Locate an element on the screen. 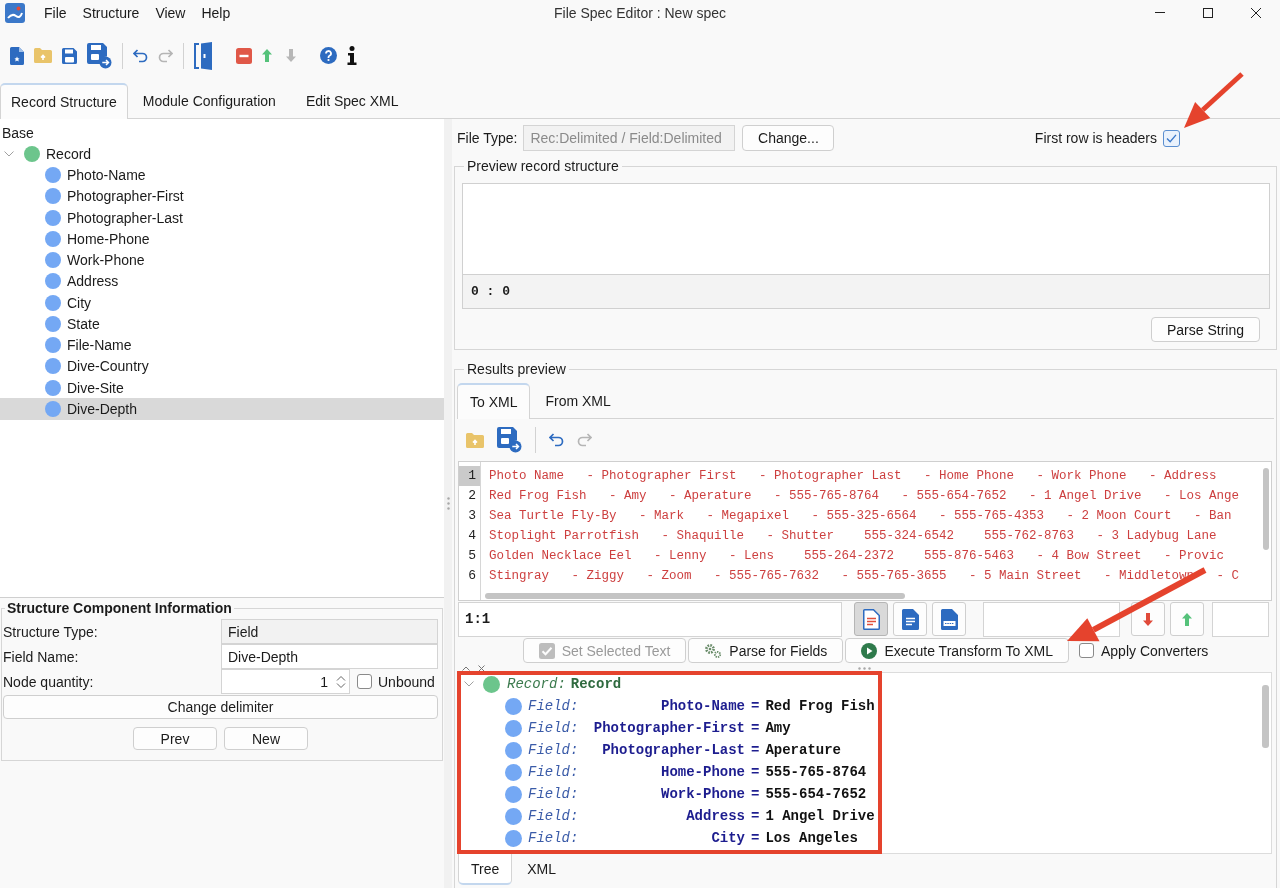 Image resolution: width=1280 pixels, height=888 pixels. tree-item: Dive-Depth is located at coordinates (222, 409).